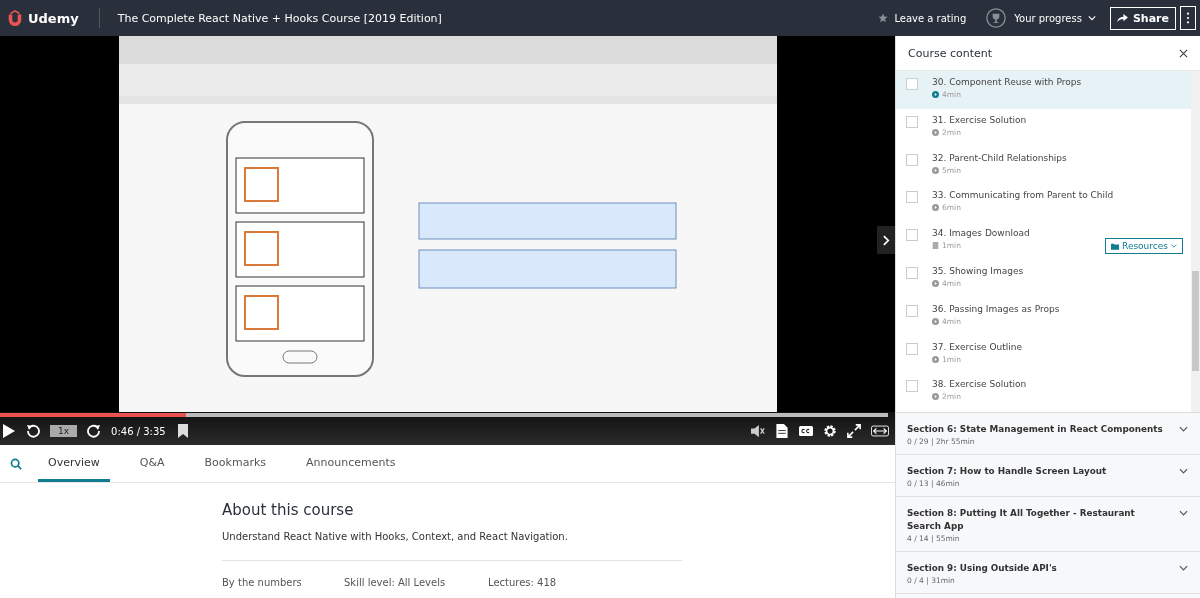 The image size is (1200, 598). Describe the element at coordinates (999, 157) in the screenshot. I see `lecture-title: 32. Parent-Child Relationships` at that location.